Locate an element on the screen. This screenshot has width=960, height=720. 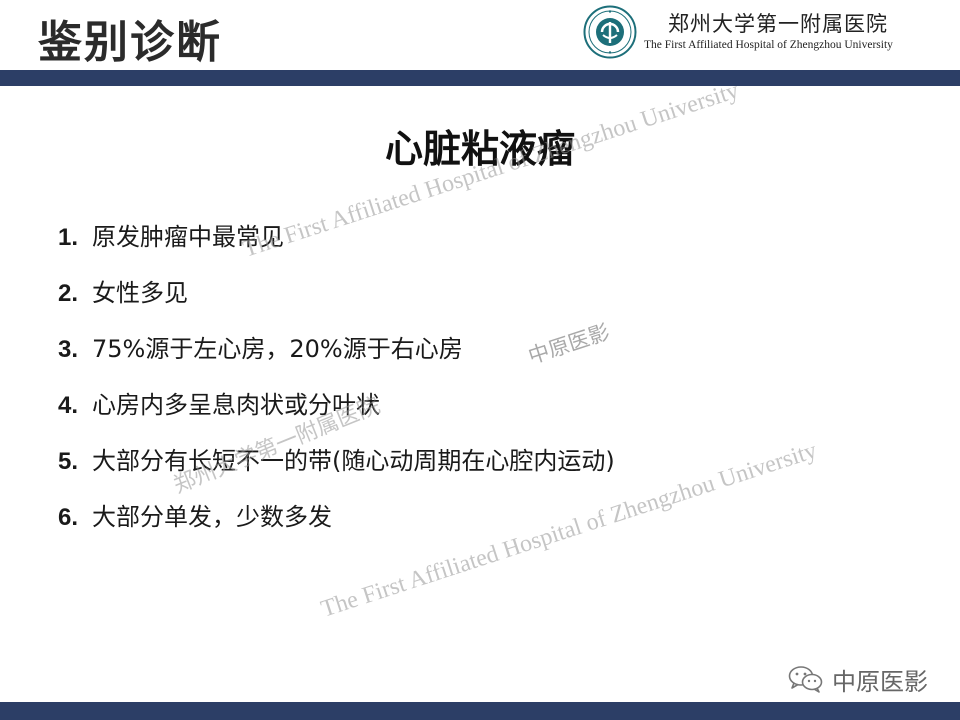
wechat-account-badge: 中原医影 is located at coordinates (858, 680).